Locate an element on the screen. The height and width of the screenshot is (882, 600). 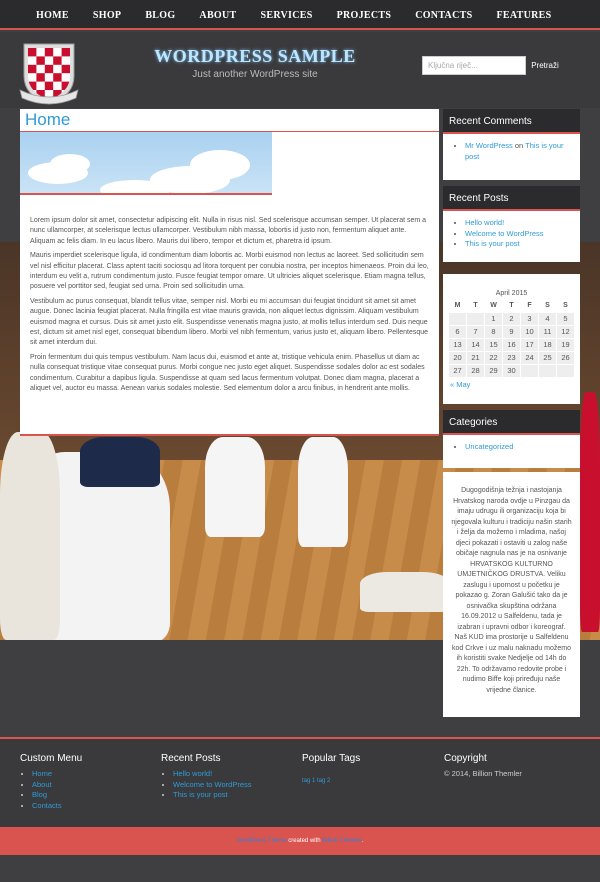
footer-heading: Copyright is located at coordinates (465, 758).